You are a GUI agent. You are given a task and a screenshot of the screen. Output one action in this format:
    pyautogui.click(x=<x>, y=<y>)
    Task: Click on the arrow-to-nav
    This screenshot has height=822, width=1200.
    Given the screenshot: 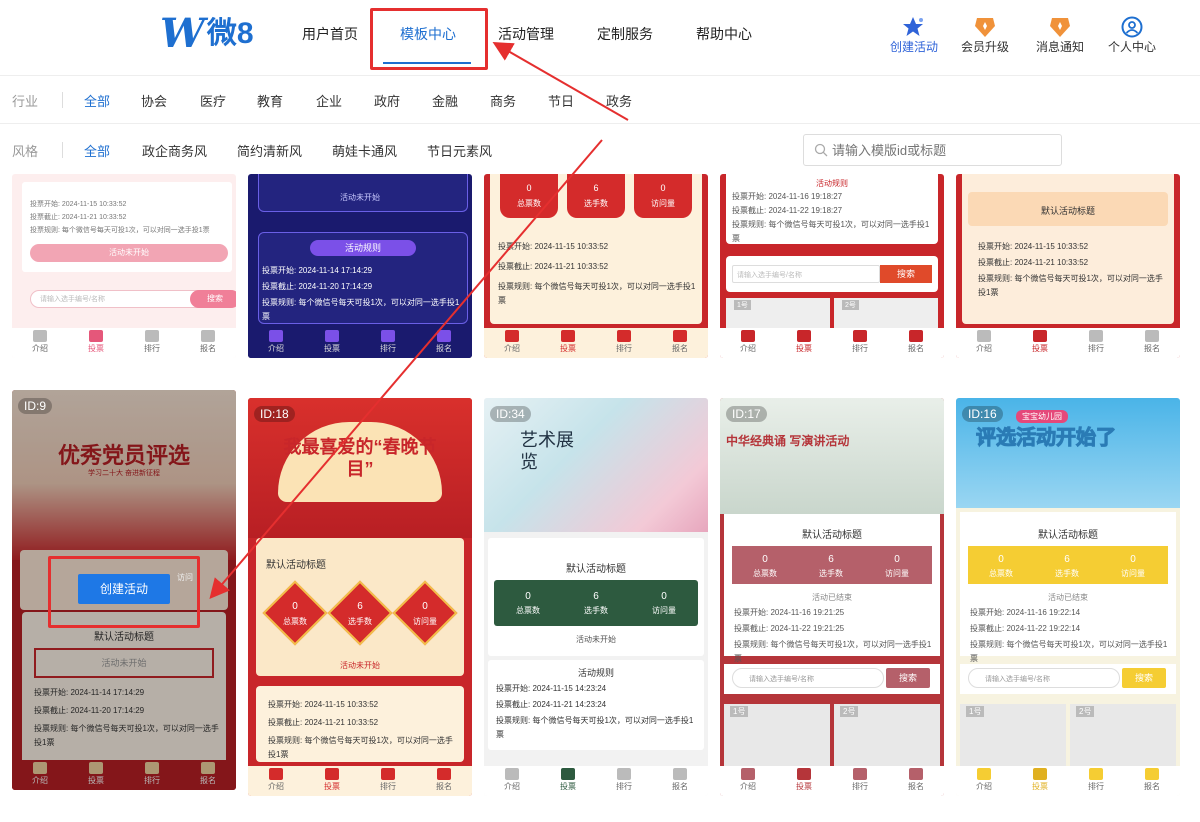 What is the action you would take?
    pyautogui.click(x=560, y=81)
    